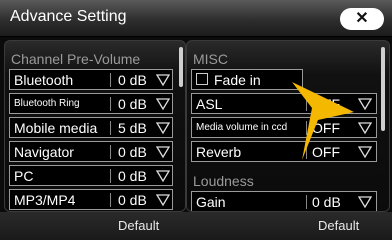 The width and height of the screenshot is (392, 240). Describe the element at coordinates (132, 128) in the screenshot. I see `row-value: 5 dB` at that location.